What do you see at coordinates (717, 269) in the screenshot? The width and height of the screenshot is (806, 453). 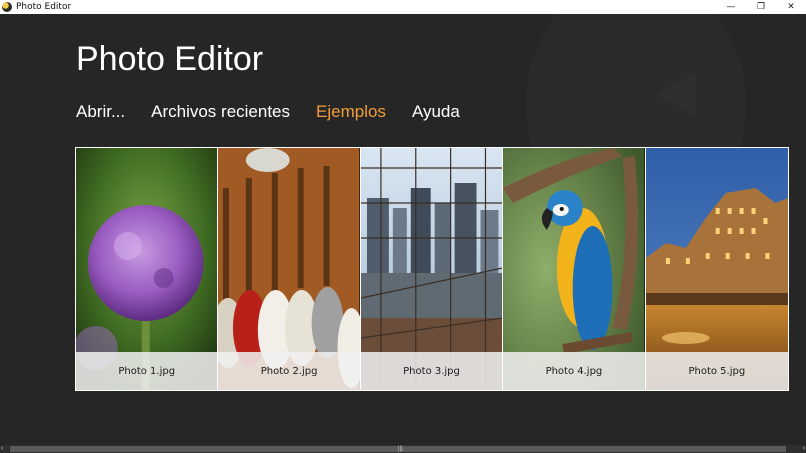 I see `gallery-item-photo-5: Photo 5.jpg` at bounding box center [717, 269].